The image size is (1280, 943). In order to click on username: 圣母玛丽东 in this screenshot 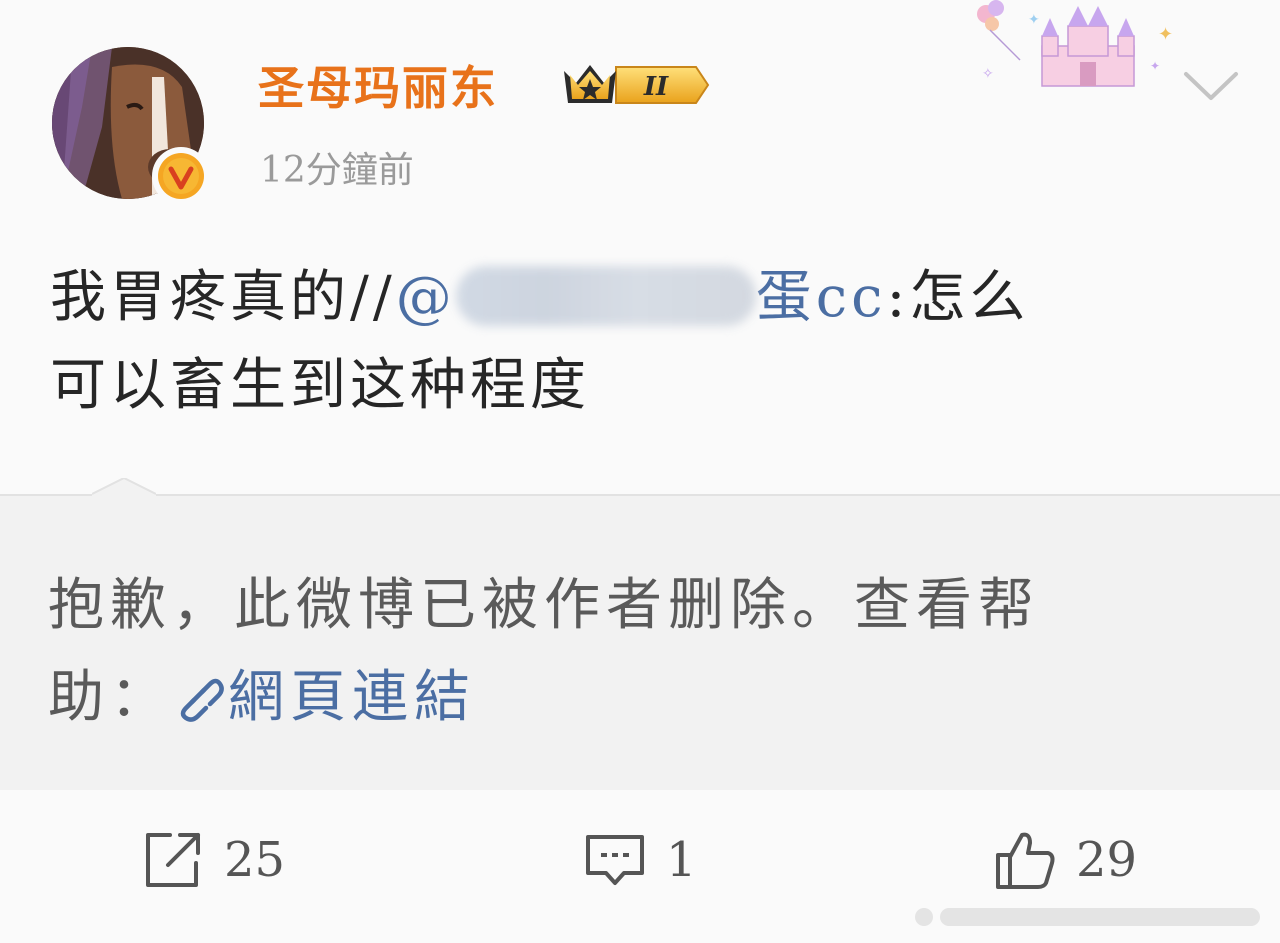, I will do `click(378, 88)`.